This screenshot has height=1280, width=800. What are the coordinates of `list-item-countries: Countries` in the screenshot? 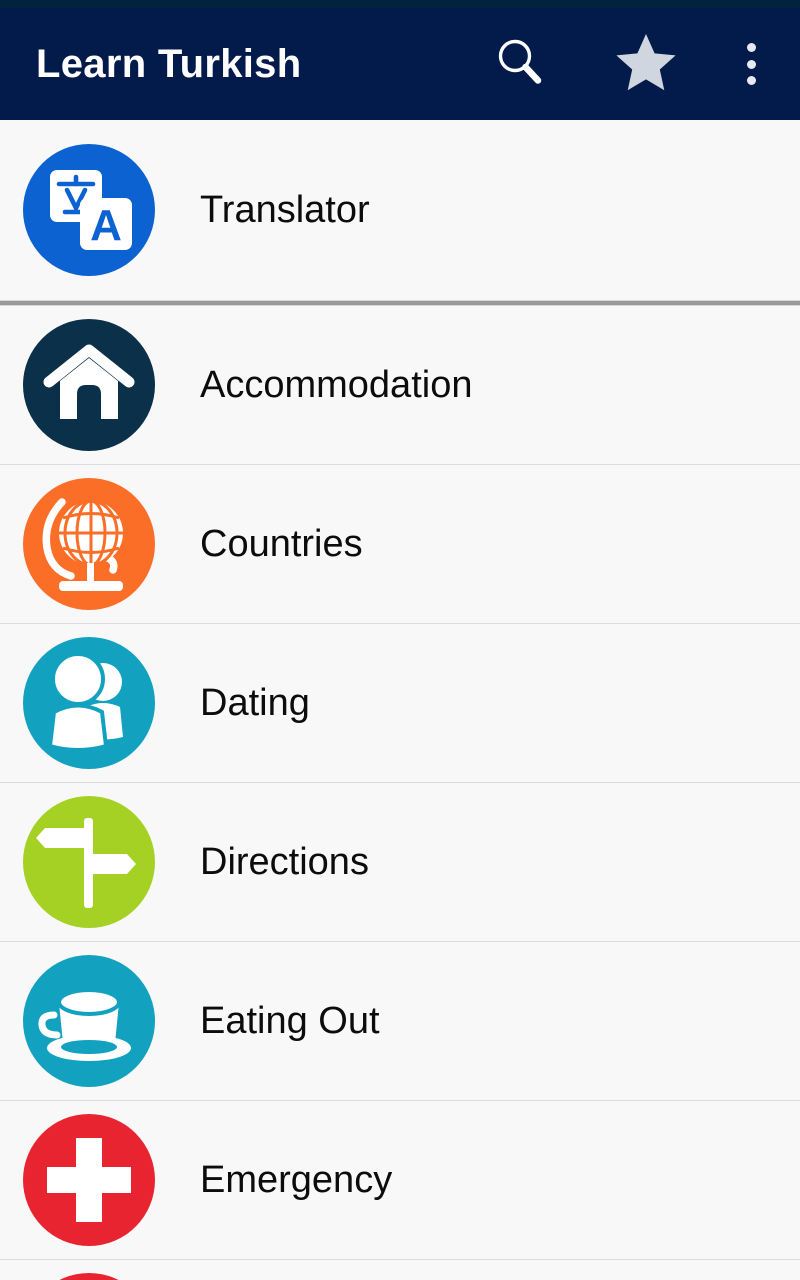 It's located at (400, 544).